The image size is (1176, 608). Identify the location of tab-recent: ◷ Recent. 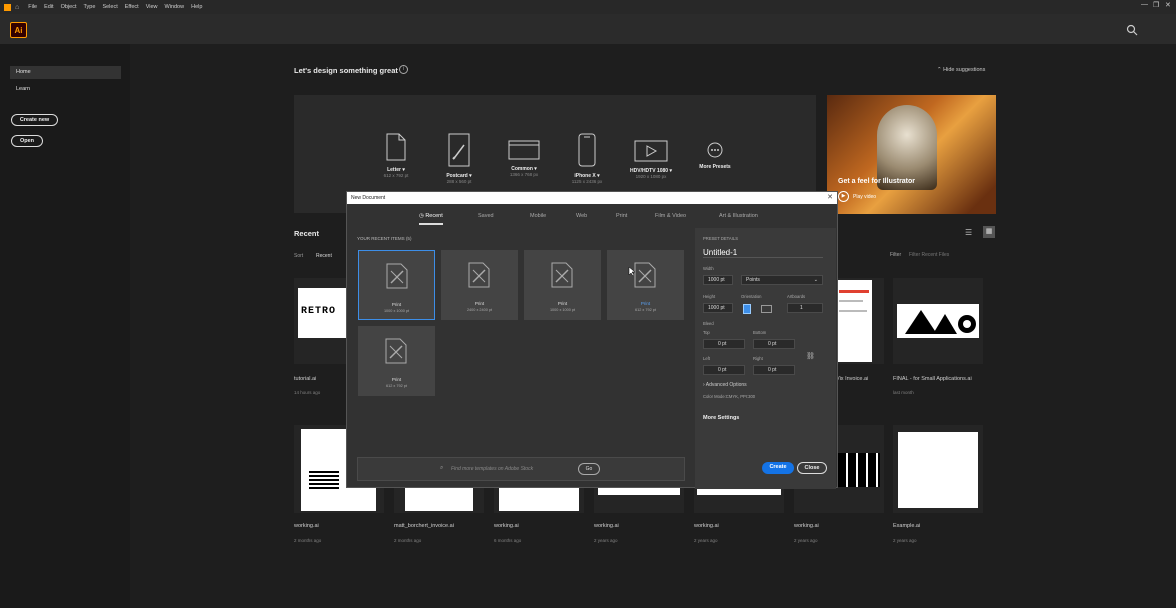
(431, 219).